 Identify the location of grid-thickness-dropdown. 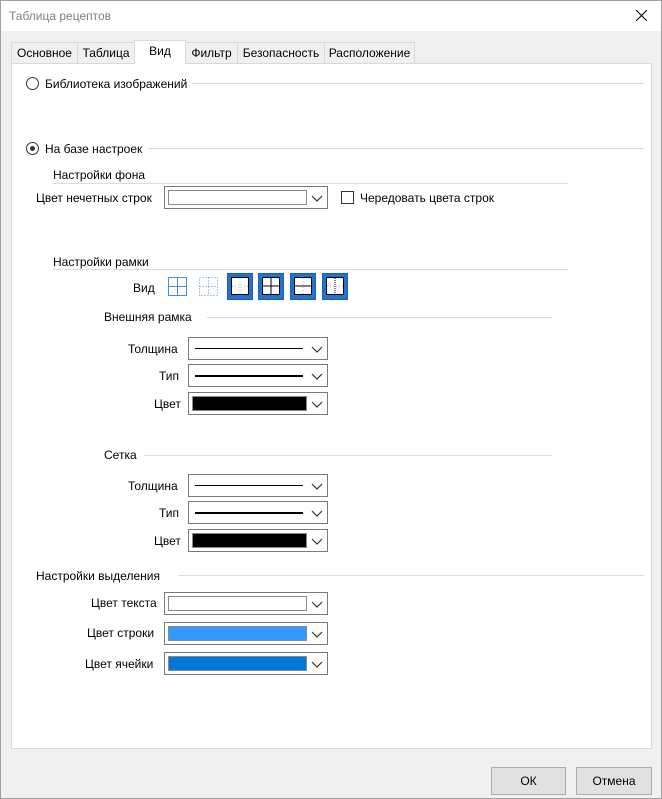
(258, 485).